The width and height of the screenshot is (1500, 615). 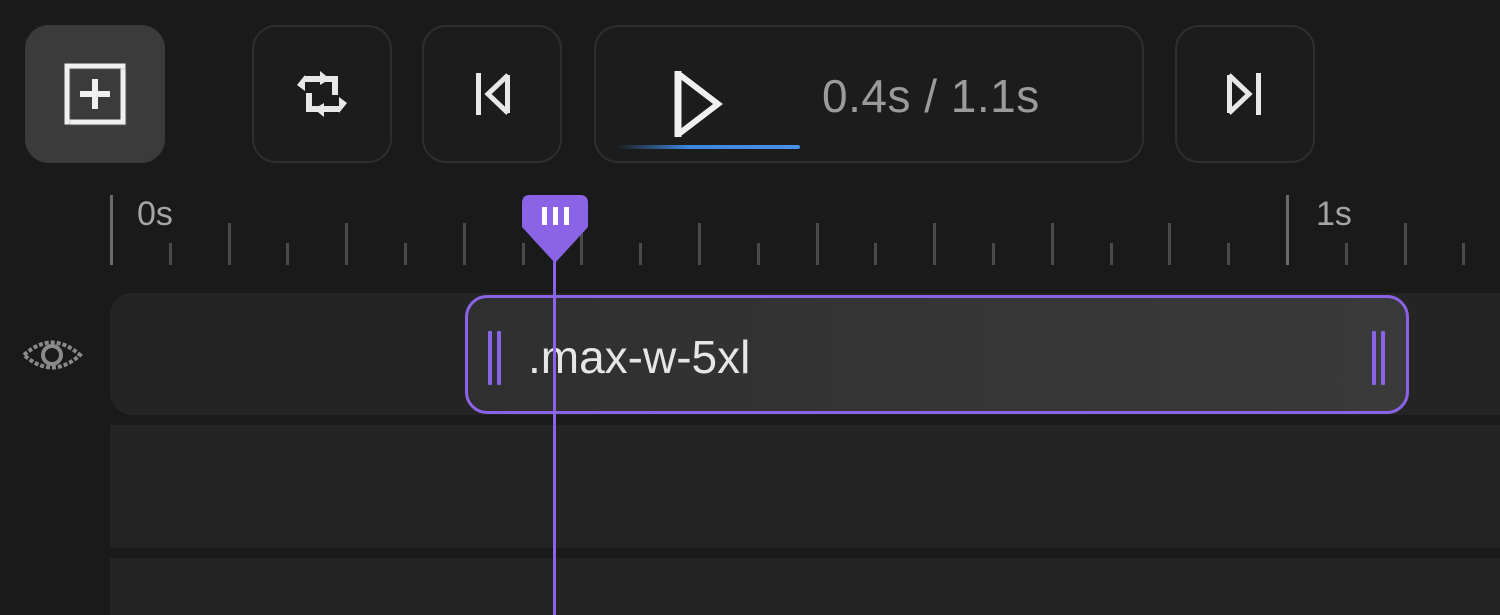 What do you see at coordinates (495, 358) in the screenshot?
I see `clip-start-handle` at bounding box center [495, 358].